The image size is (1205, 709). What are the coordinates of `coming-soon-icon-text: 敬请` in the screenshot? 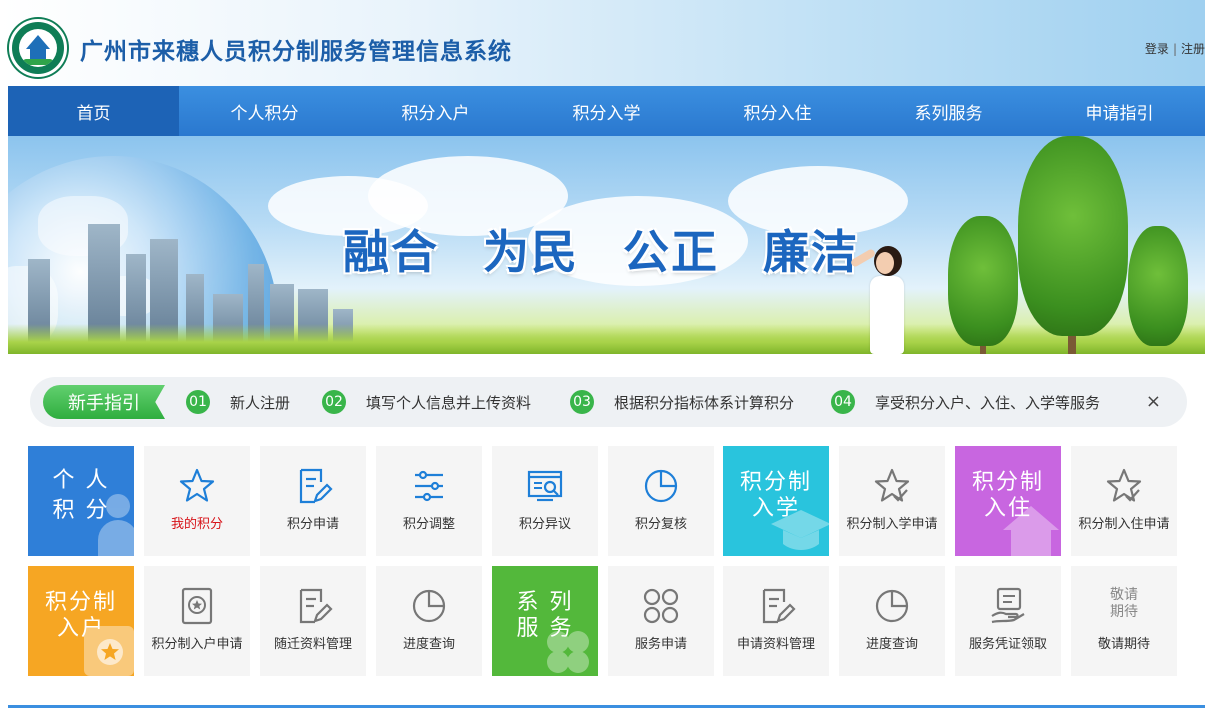 It's located at (1124, 595).